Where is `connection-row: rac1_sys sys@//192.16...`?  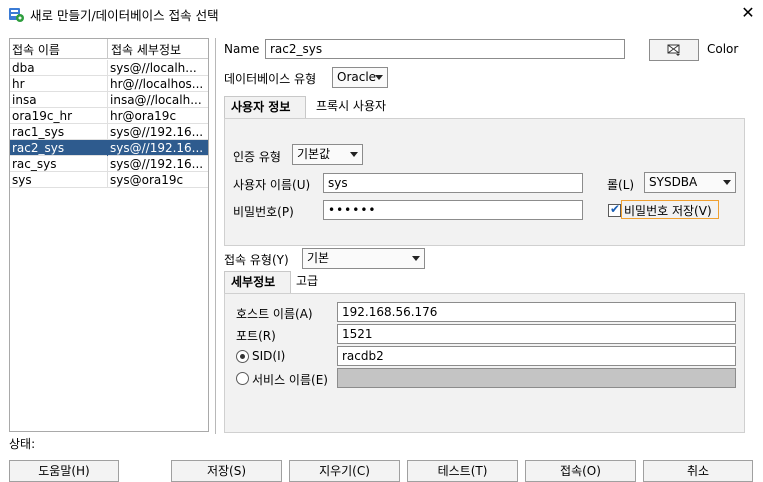
connection-row: rac1_sys sys@//192.16... is located at coordinates (109, 132).